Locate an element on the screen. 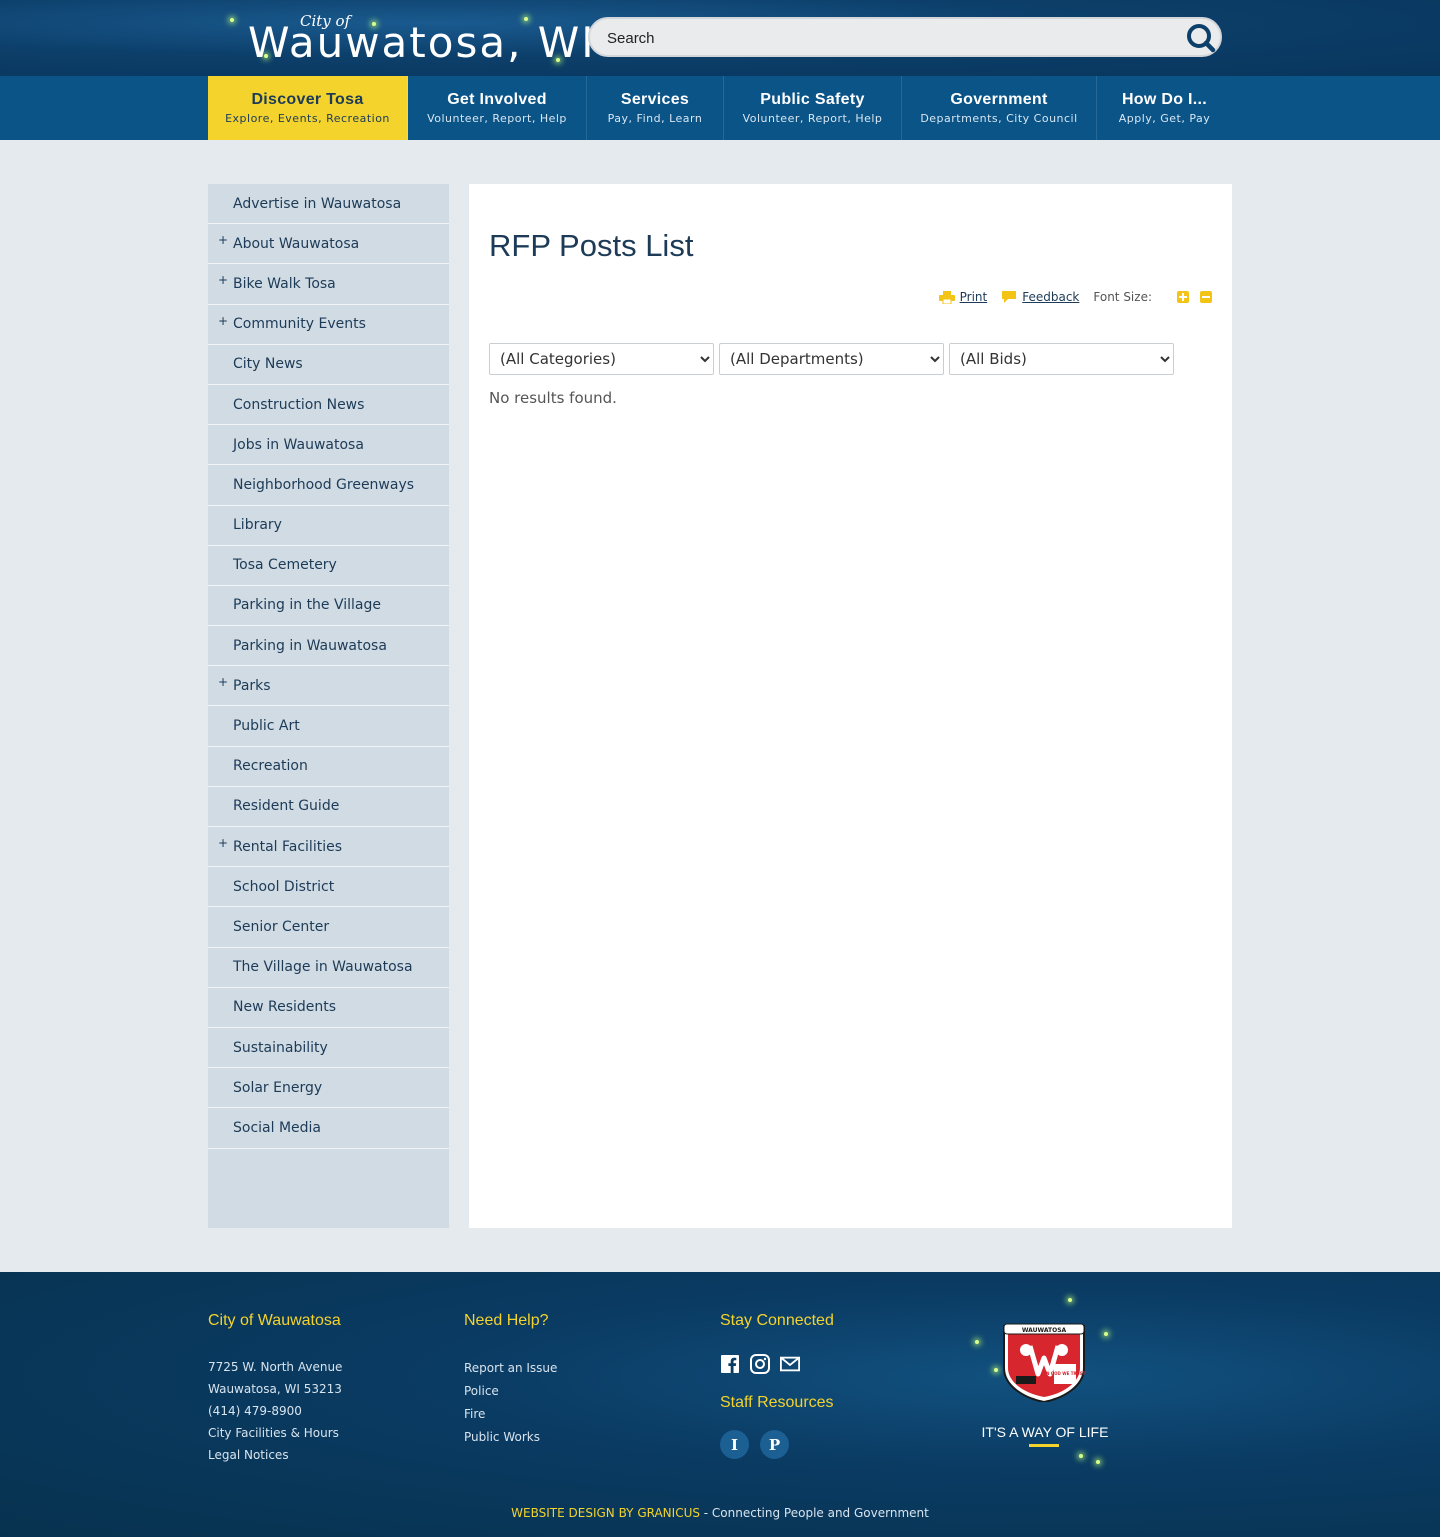 The width and height of the screenshot is (1440, 1537). seal-text: WAUWATOSA is located at coordinates (1044, 1330).